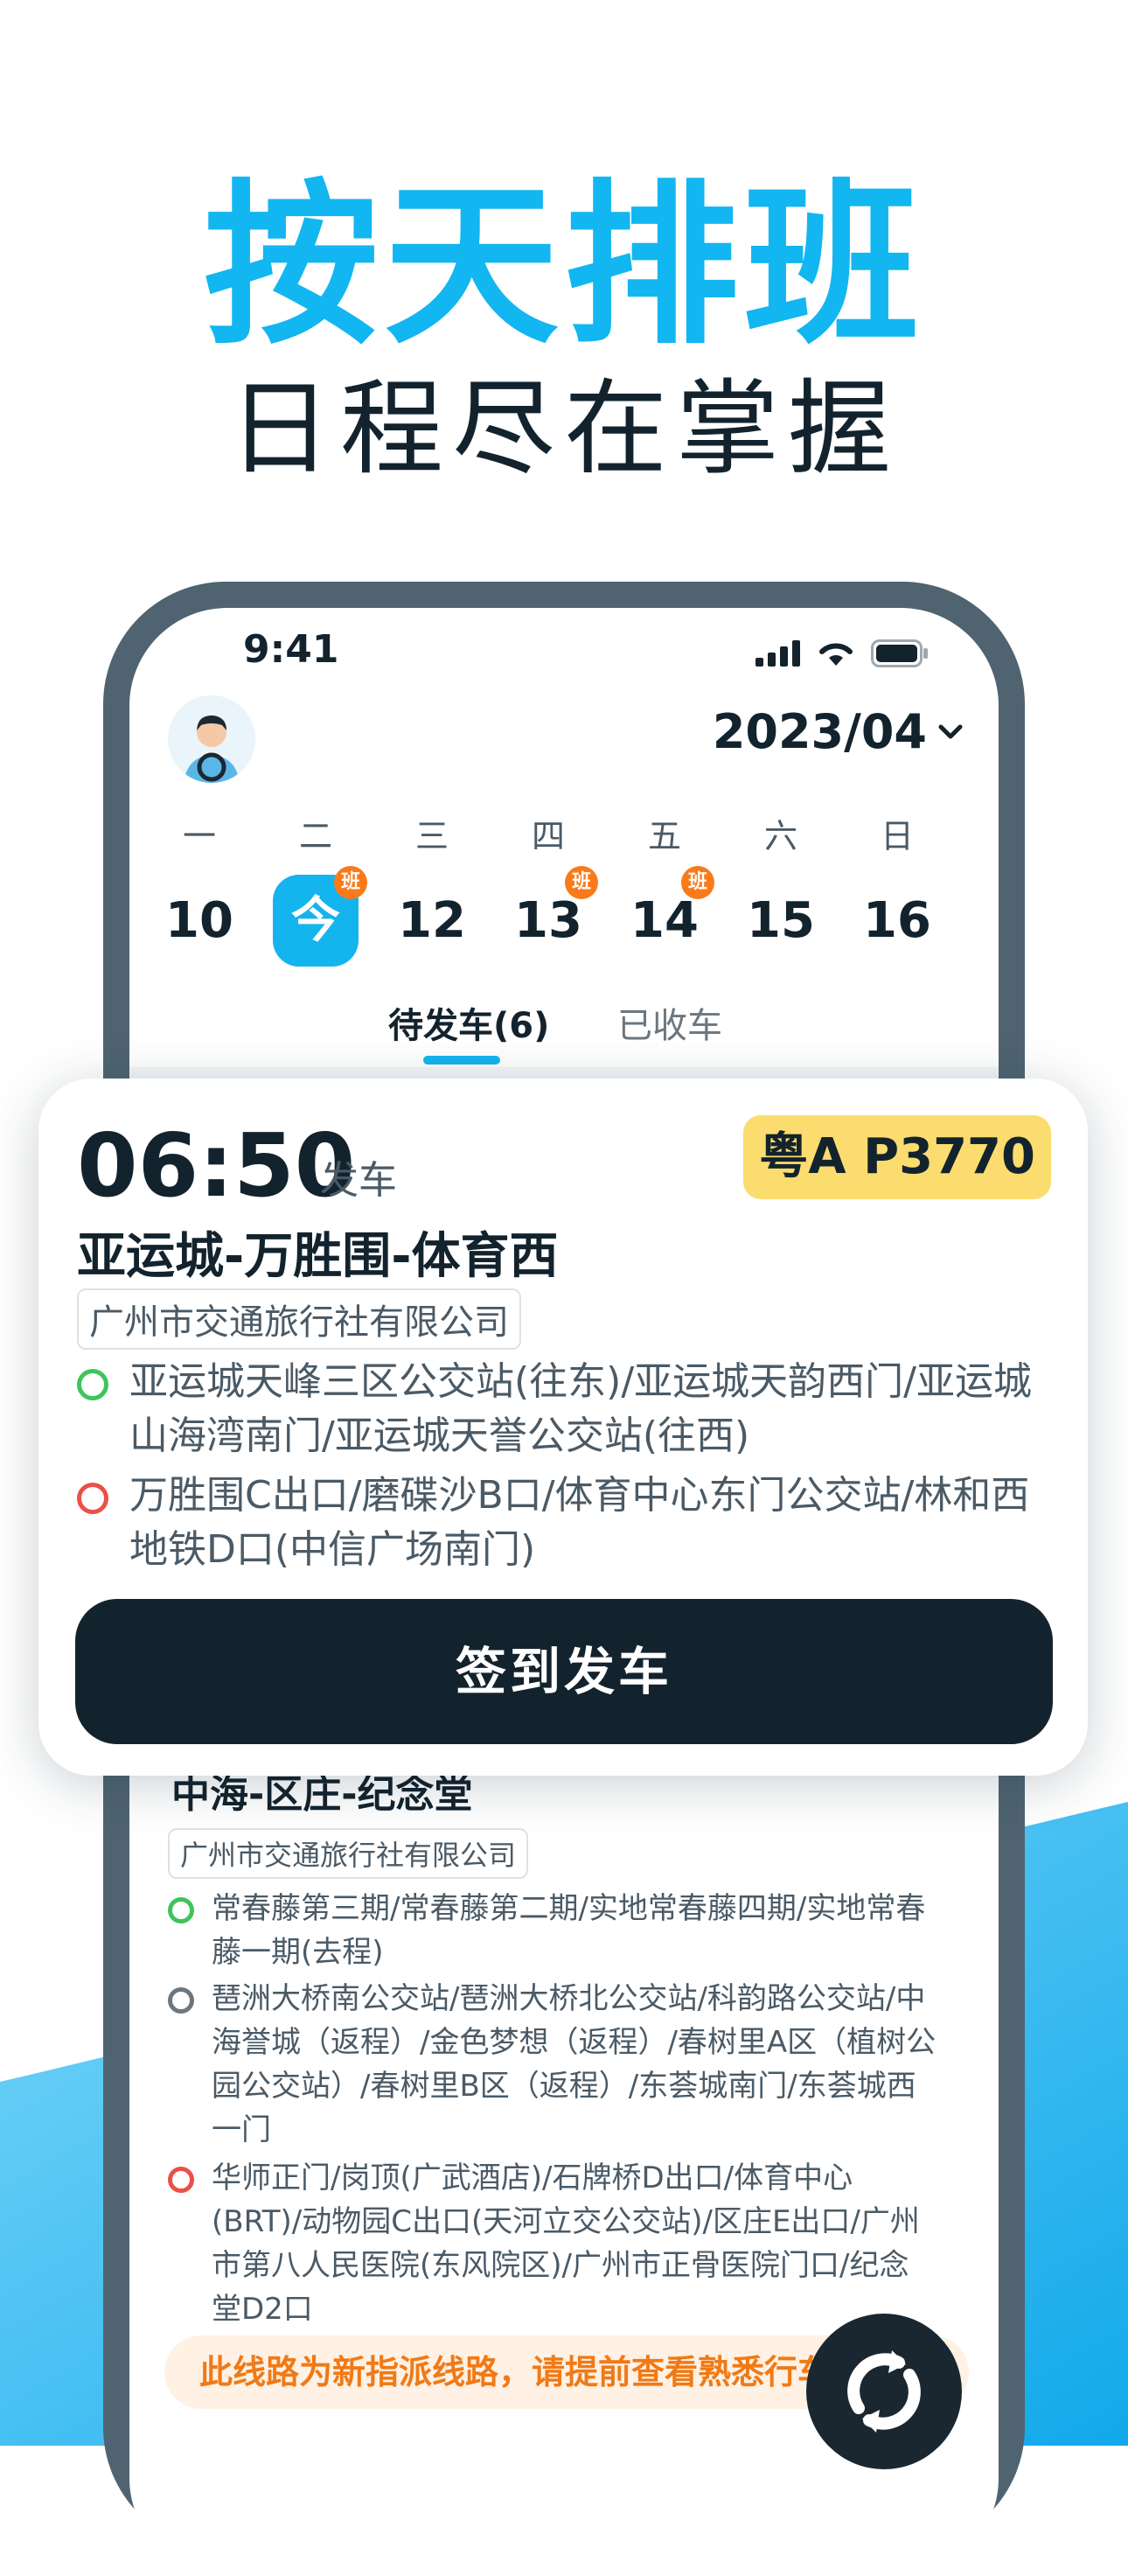 This screenshot has width=1128, height=2576. I want to click on date-cell: 12, so click(432, 921).